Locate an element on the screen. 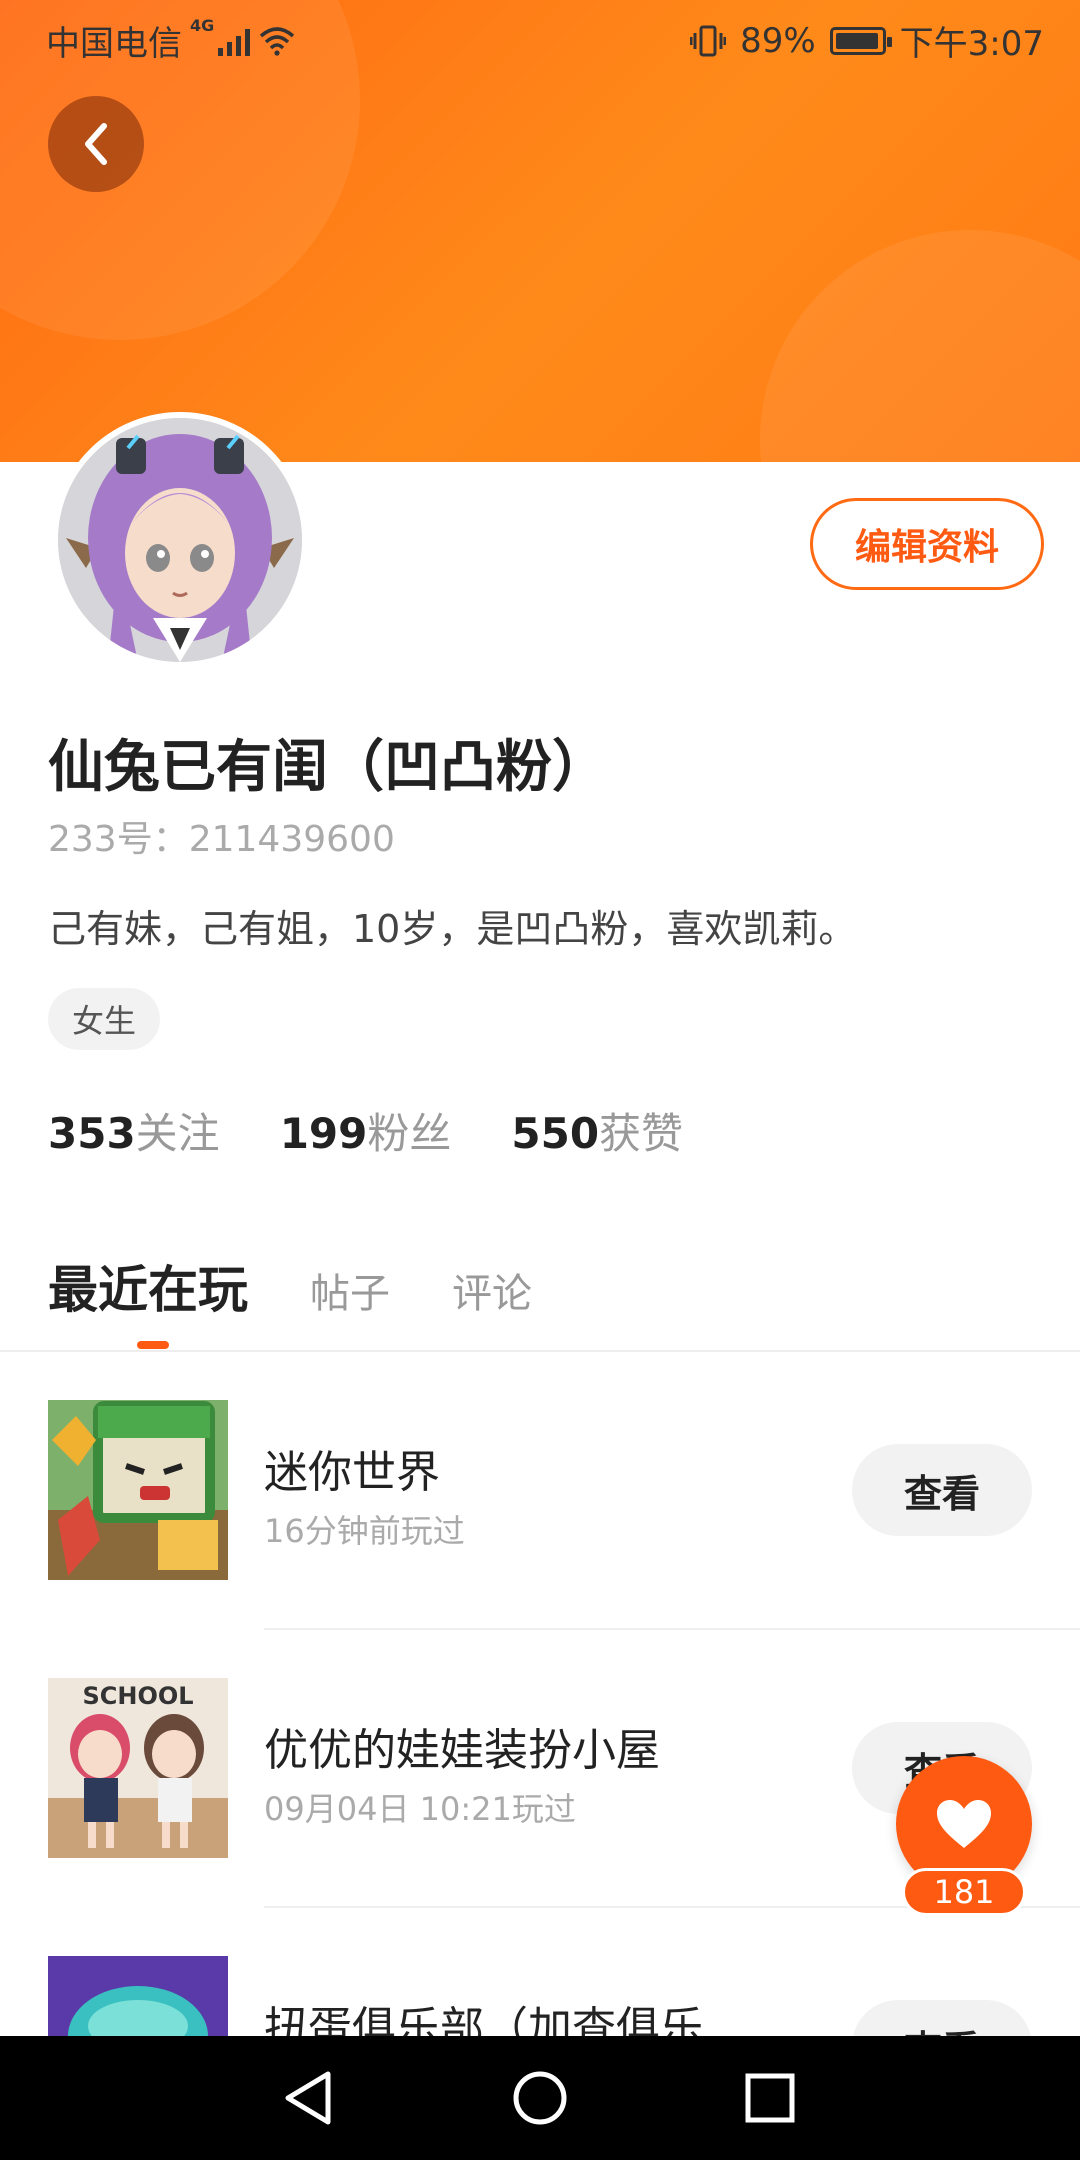  like-count-badge: 181 is located at coordinates (964, 1892).